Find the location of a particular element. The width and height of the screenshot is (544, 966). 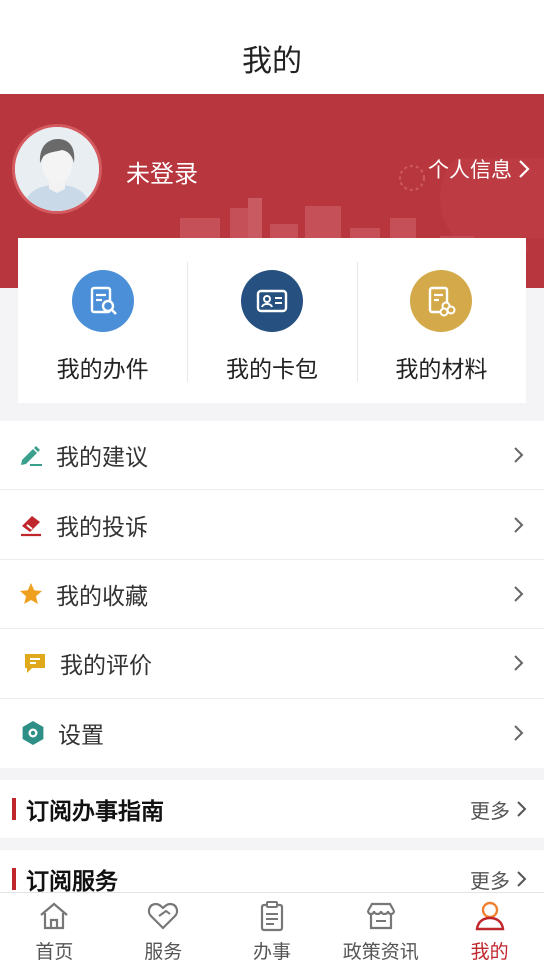

search-document-icon is located at coordinates (102, 301).